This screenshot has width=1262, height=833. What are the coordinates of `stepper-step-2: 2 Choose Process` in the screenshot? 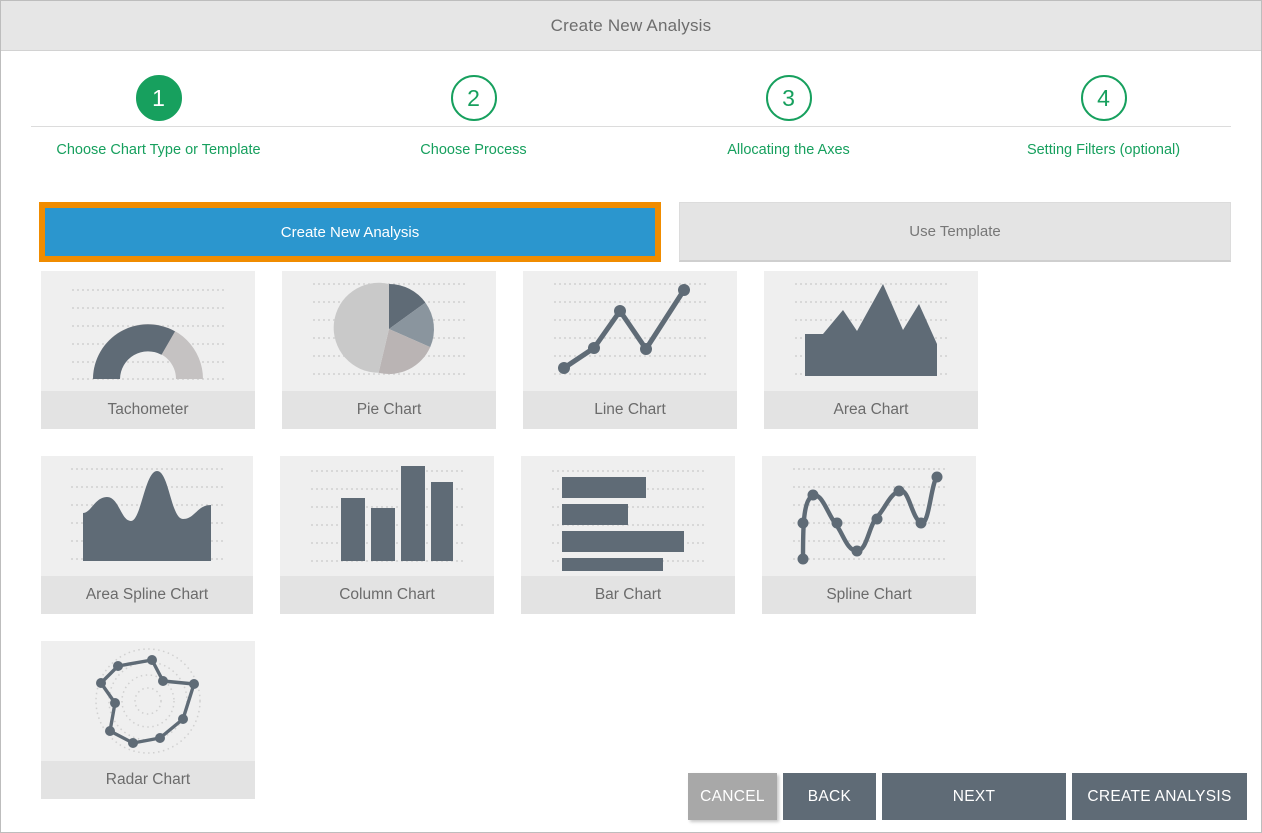 It's located at (473, 132).